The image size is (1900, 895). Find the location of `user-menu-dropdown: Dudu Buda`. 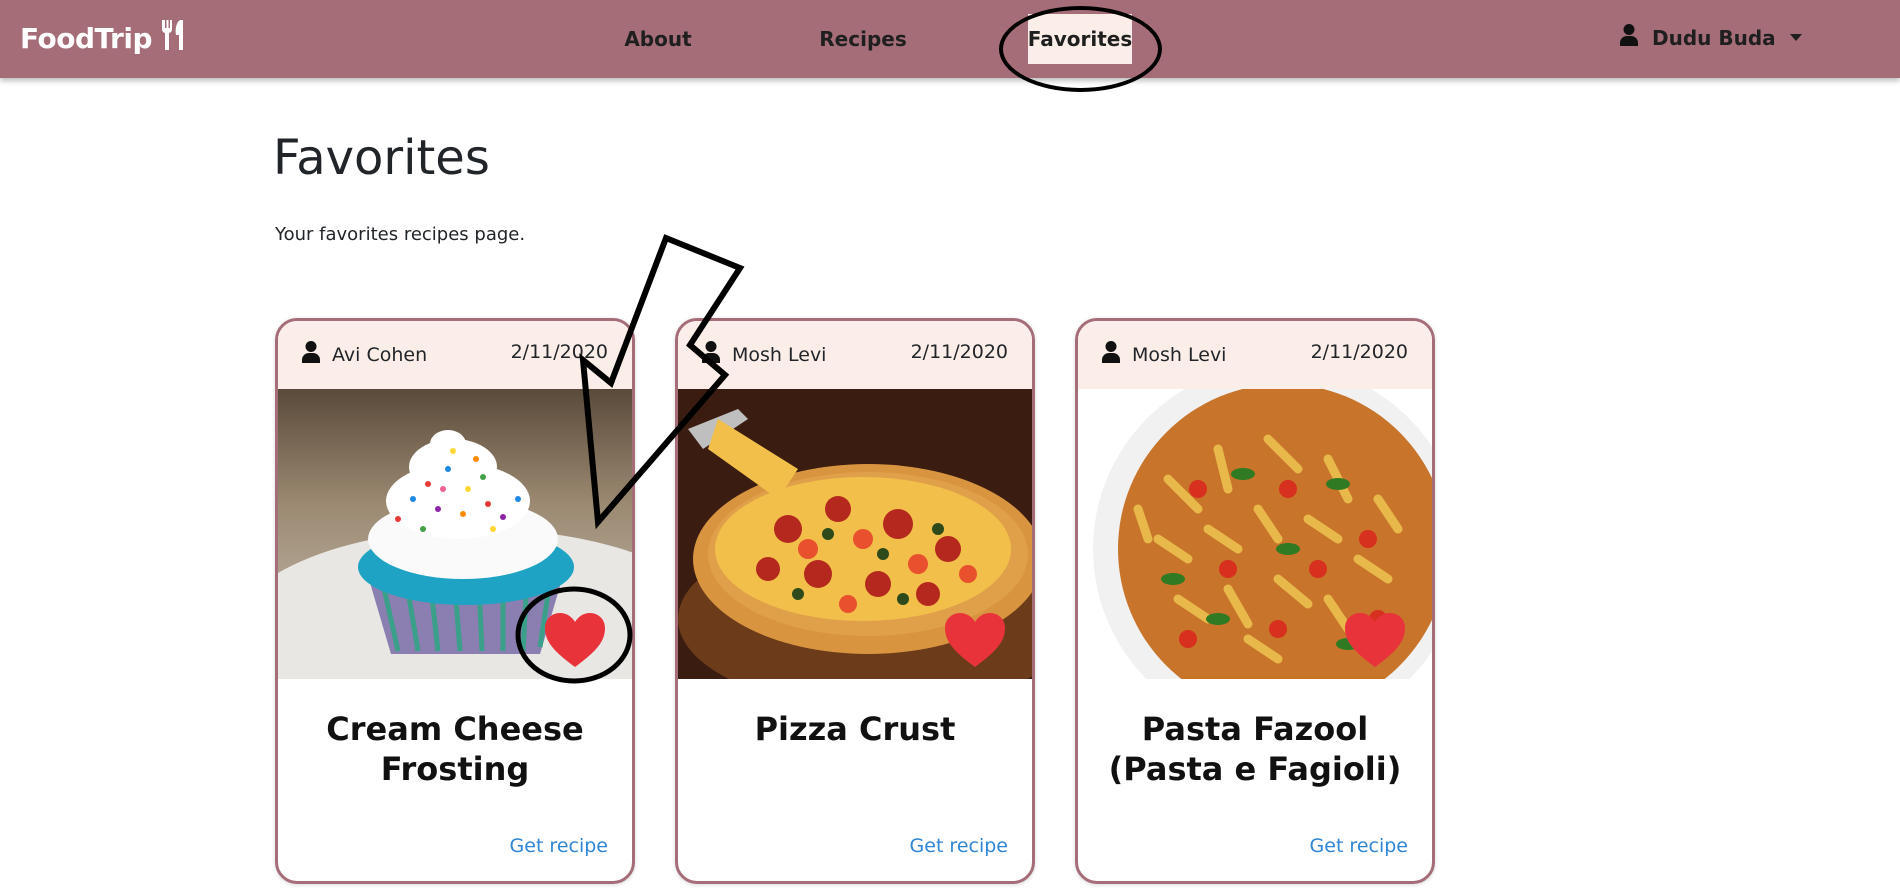

user-menu-dropdown: Dudu Buda is located at coordinates (1711, 37).